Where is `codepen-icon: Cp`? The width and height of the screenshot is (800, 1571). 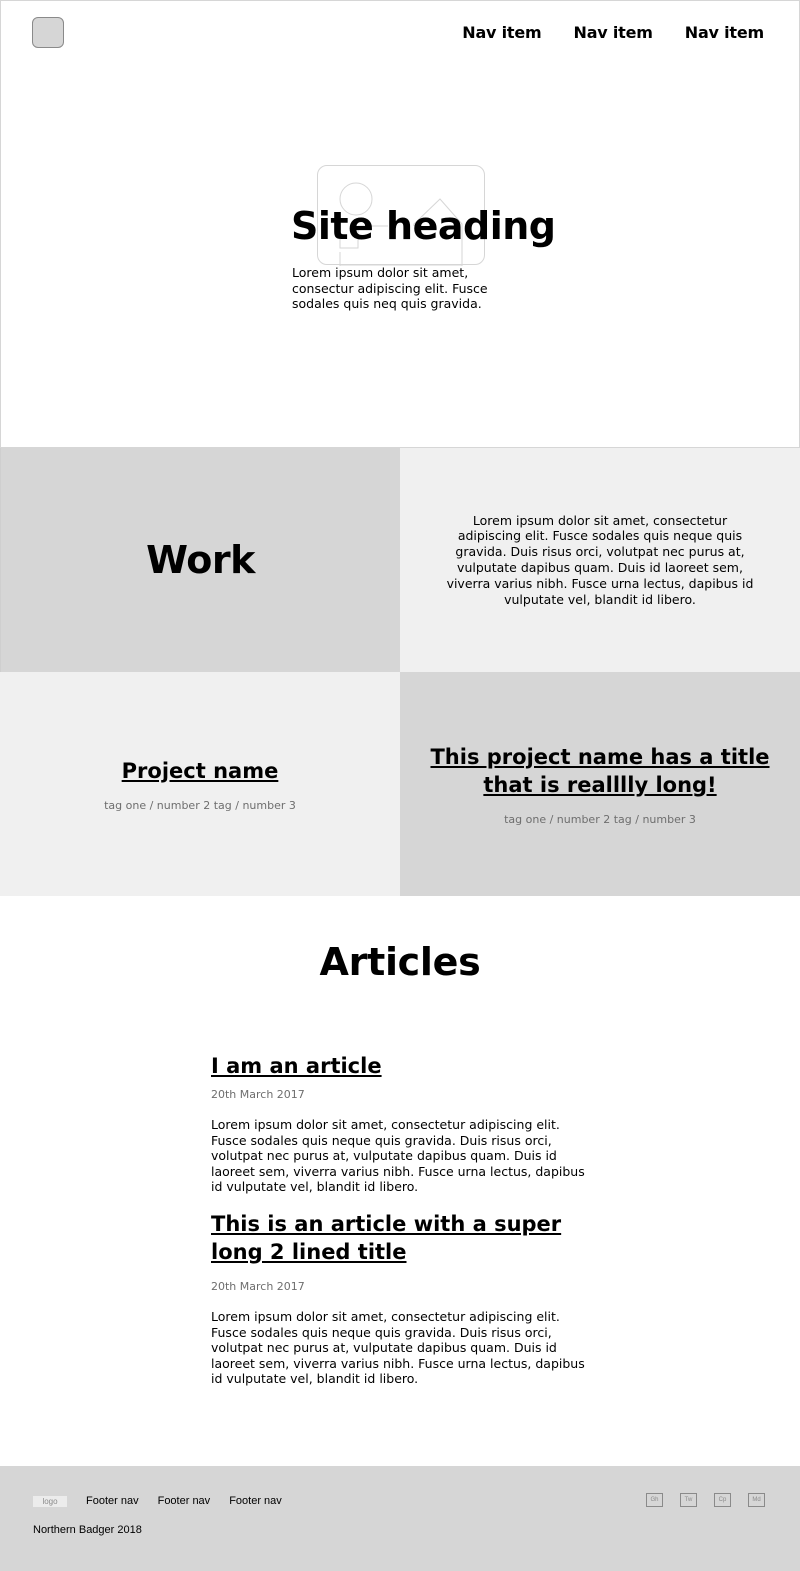
codepen-icon: Cp is located at coordinates (722, 1500).